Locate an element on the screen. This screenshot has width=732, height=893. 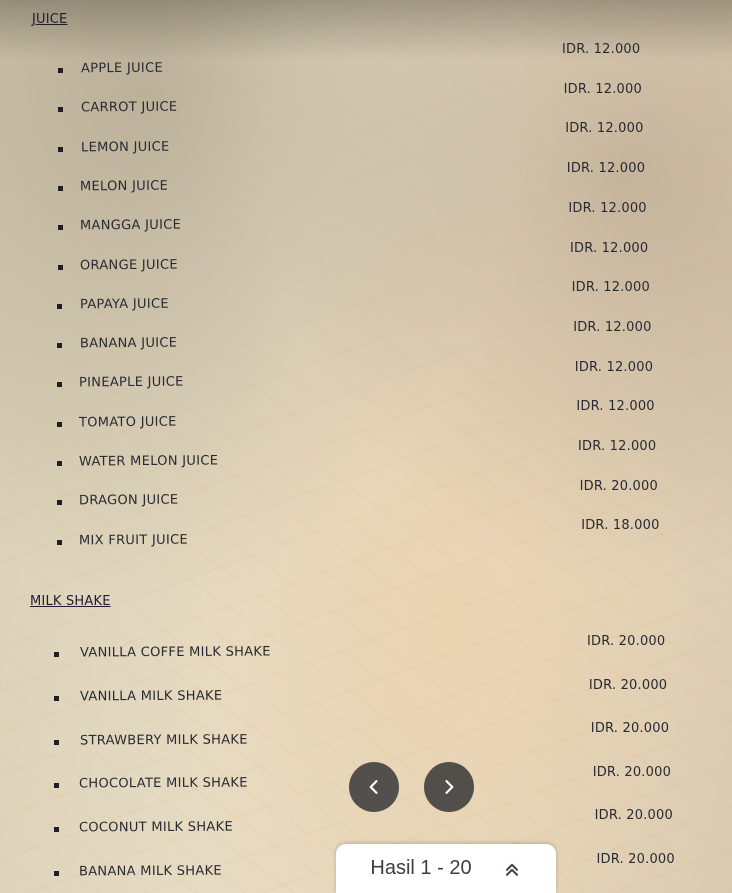
results-count-label: Hasil 1 - 20 is located at coordinates (421, 868).